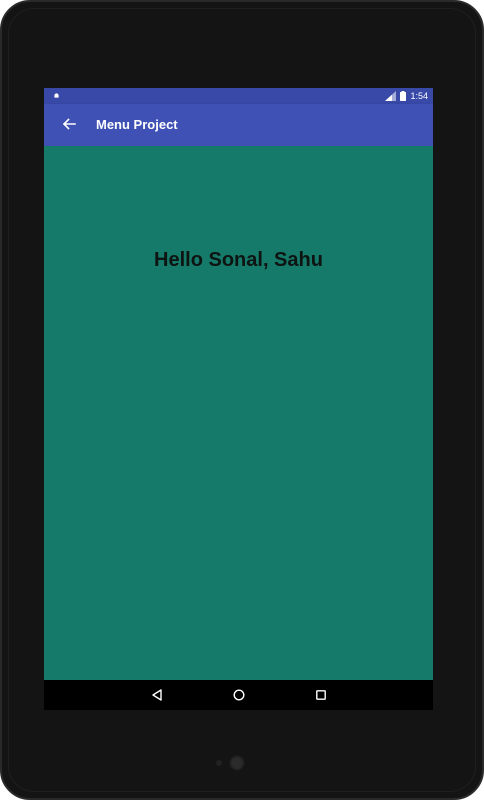  What do you see at coordinates (238, 260) in the screenshot?
I see `greeting-text: Hello Sonal, Sahu` at bounding box center [238, 260].